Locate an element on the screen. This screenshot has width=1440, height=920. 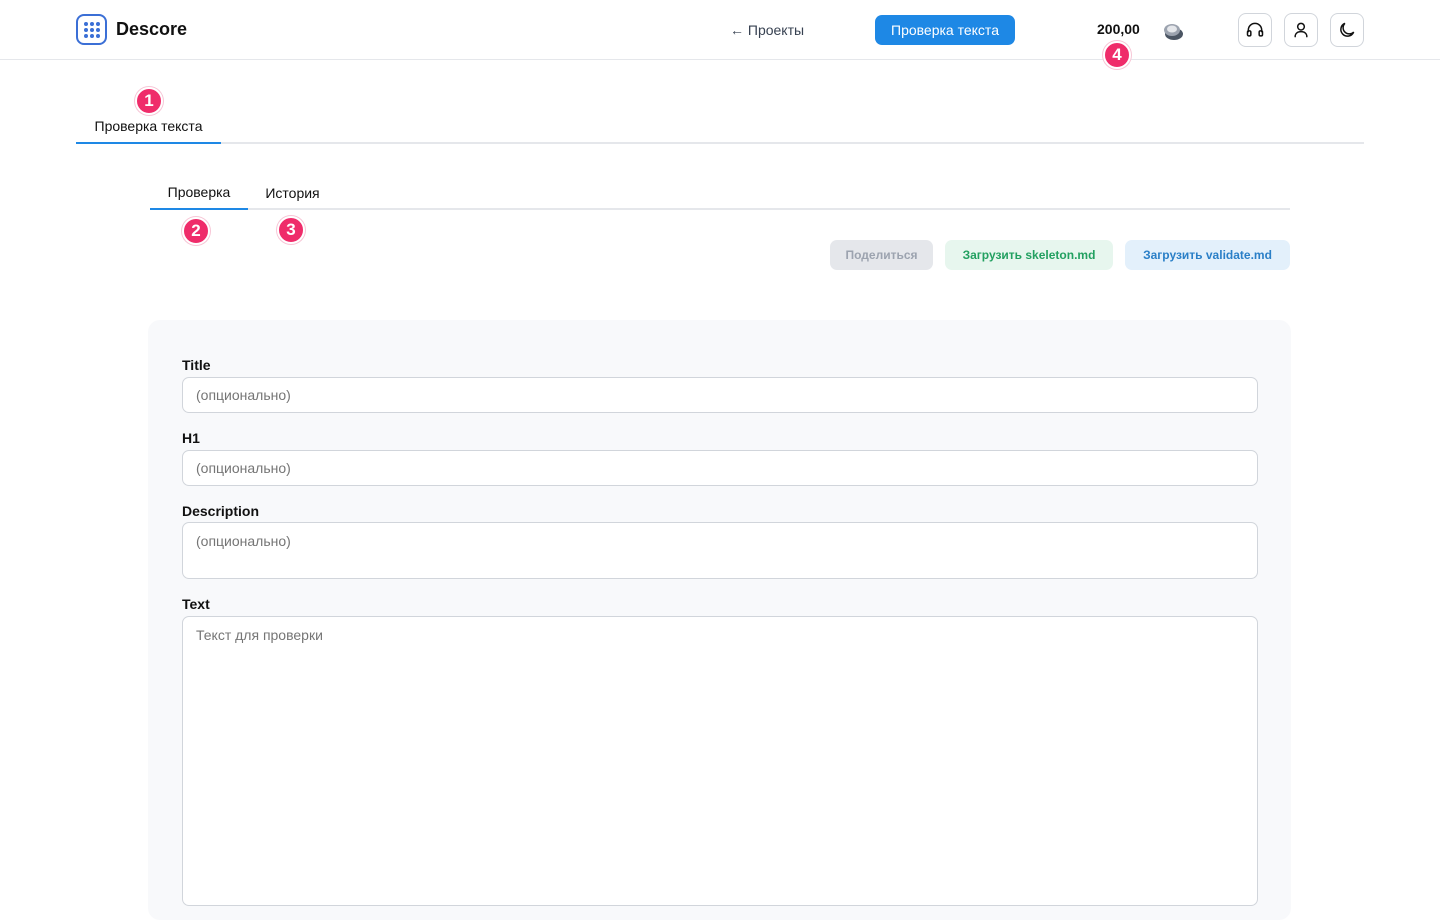
profile-button is located at coordinates (1301, 30).